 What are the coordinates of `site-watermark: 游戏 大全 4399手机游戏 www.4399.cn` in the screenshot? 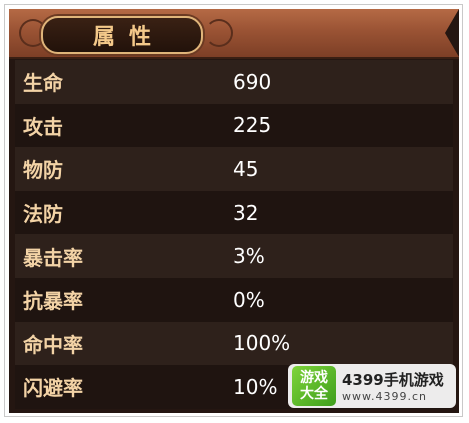 It's located at (372, 386).